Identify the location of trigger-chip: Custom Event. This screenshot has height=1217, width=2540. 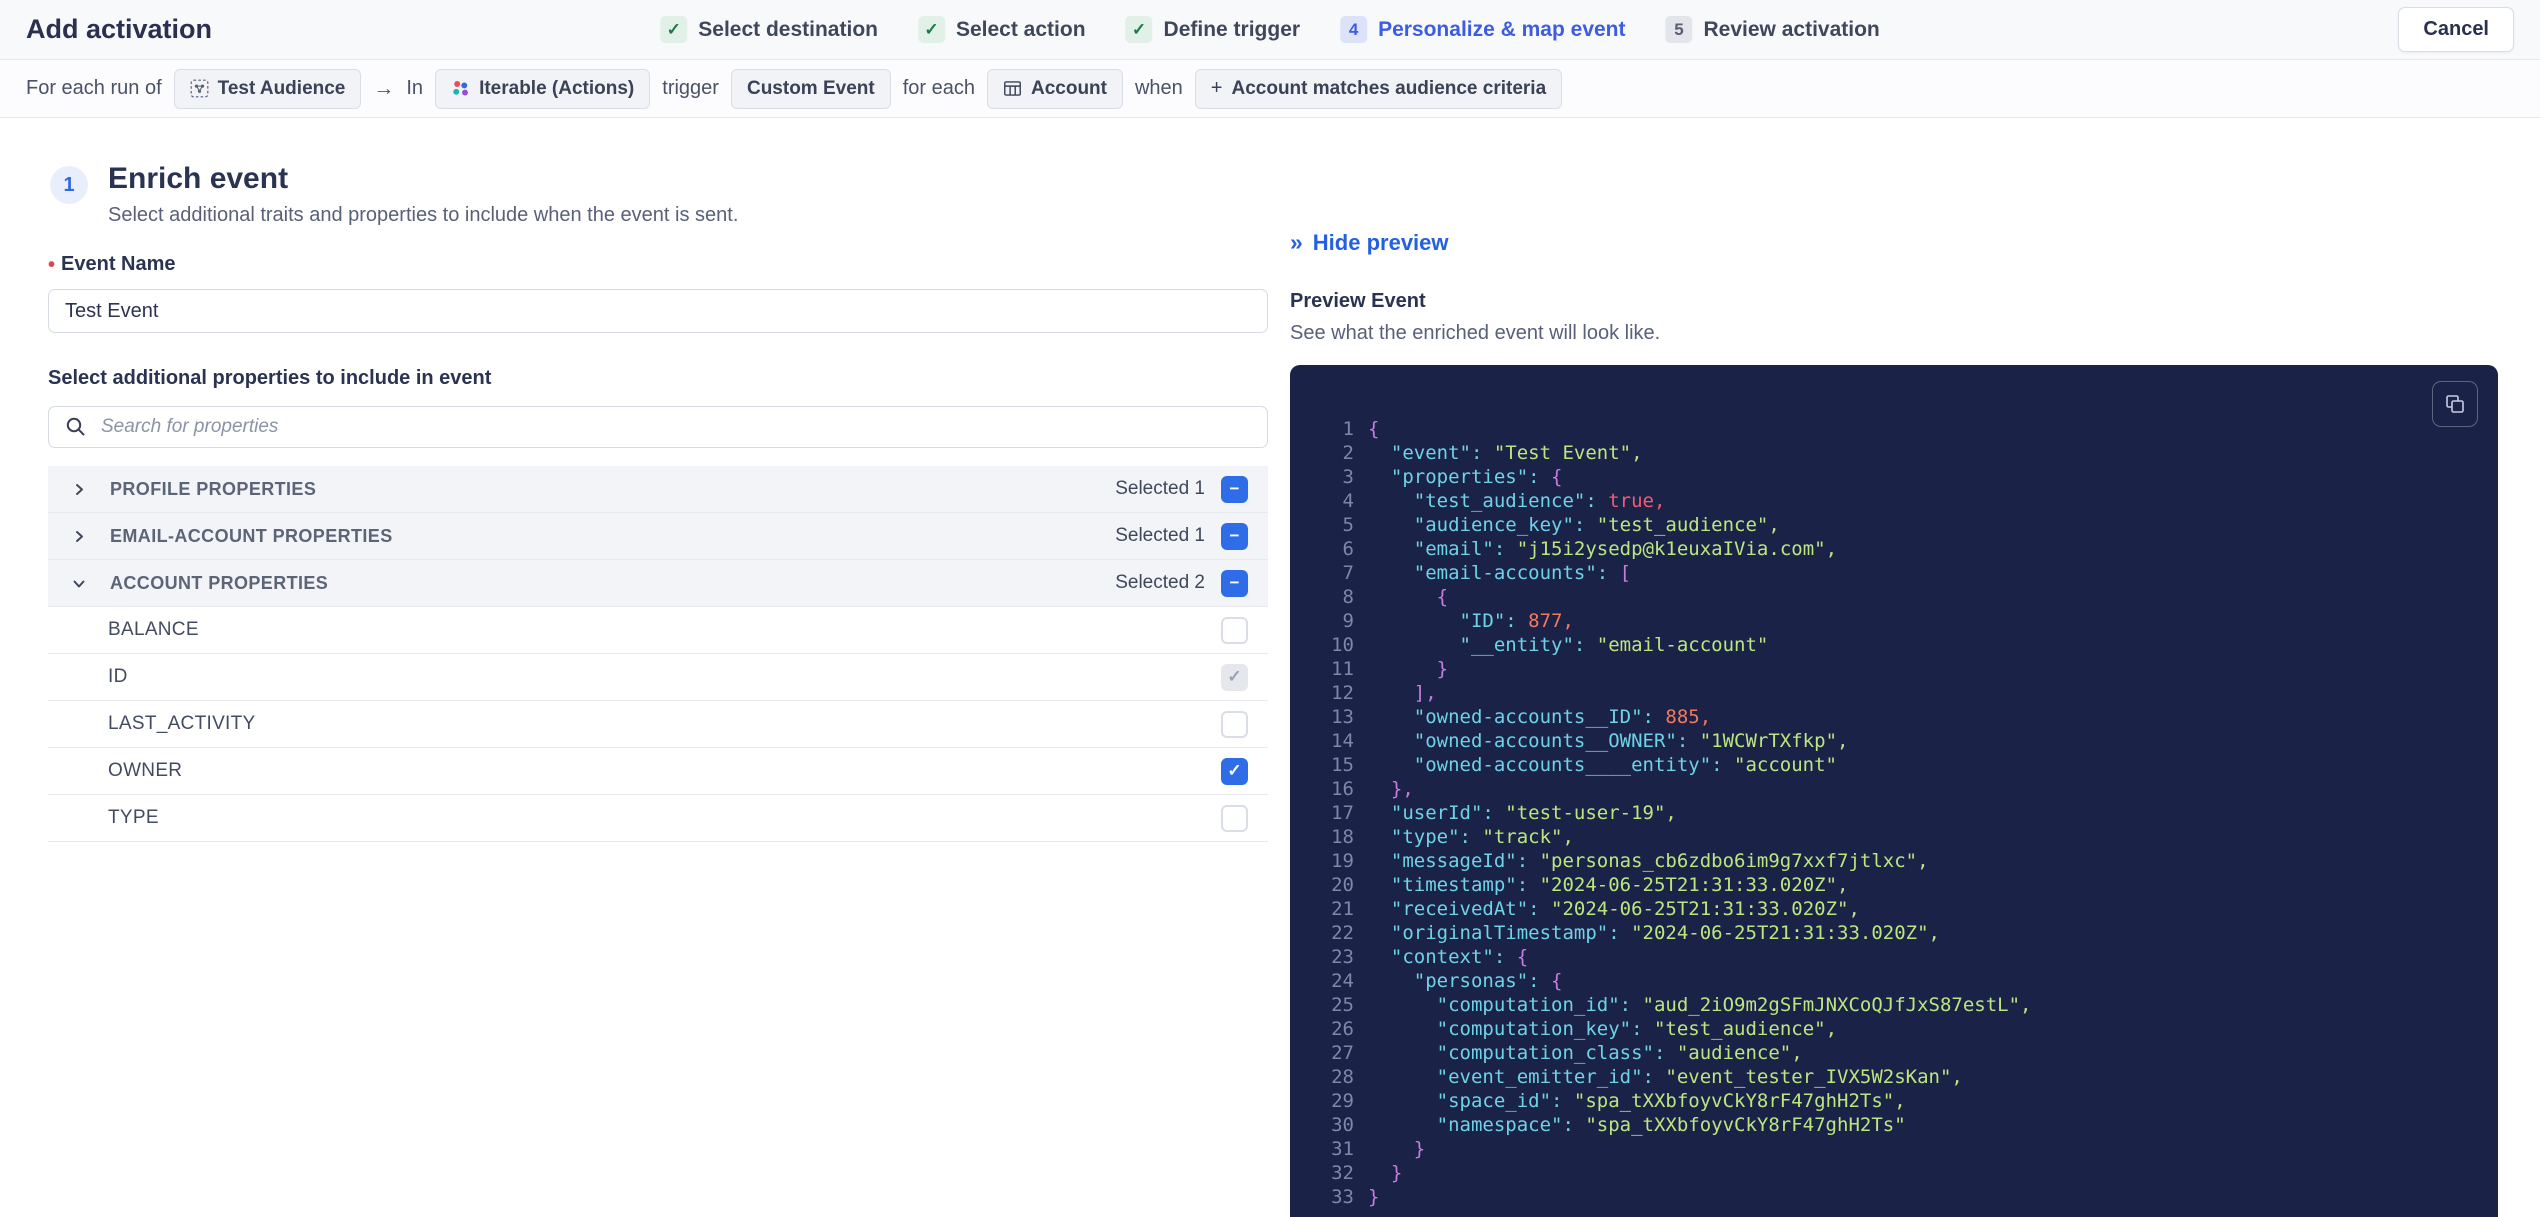
(810, 88).